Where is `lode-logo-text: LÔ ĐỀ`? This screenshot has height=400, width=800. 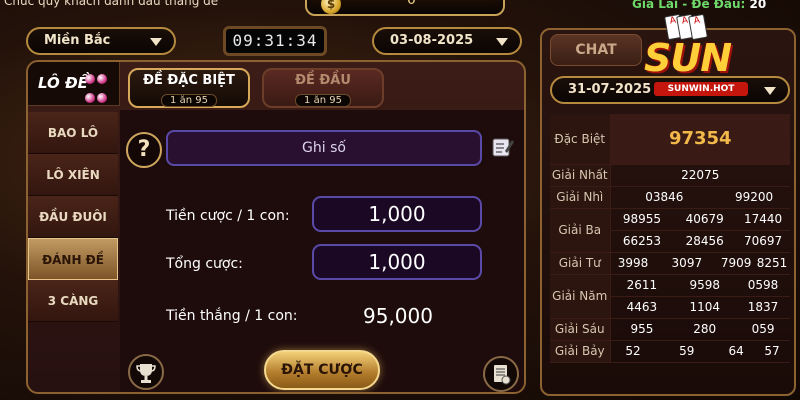 lode-logo-text: LÔ ĐỀ is located at coordinates (63, 83).